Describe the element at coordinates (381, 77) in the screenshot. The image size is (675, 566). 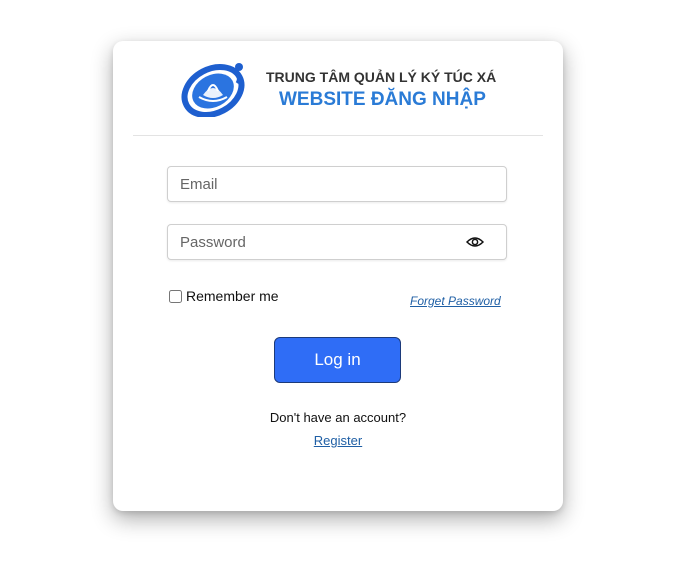
I see `org-name: TRUNG TÂM QUẢN LÝ KÝ TÚC XÁ` at that location.